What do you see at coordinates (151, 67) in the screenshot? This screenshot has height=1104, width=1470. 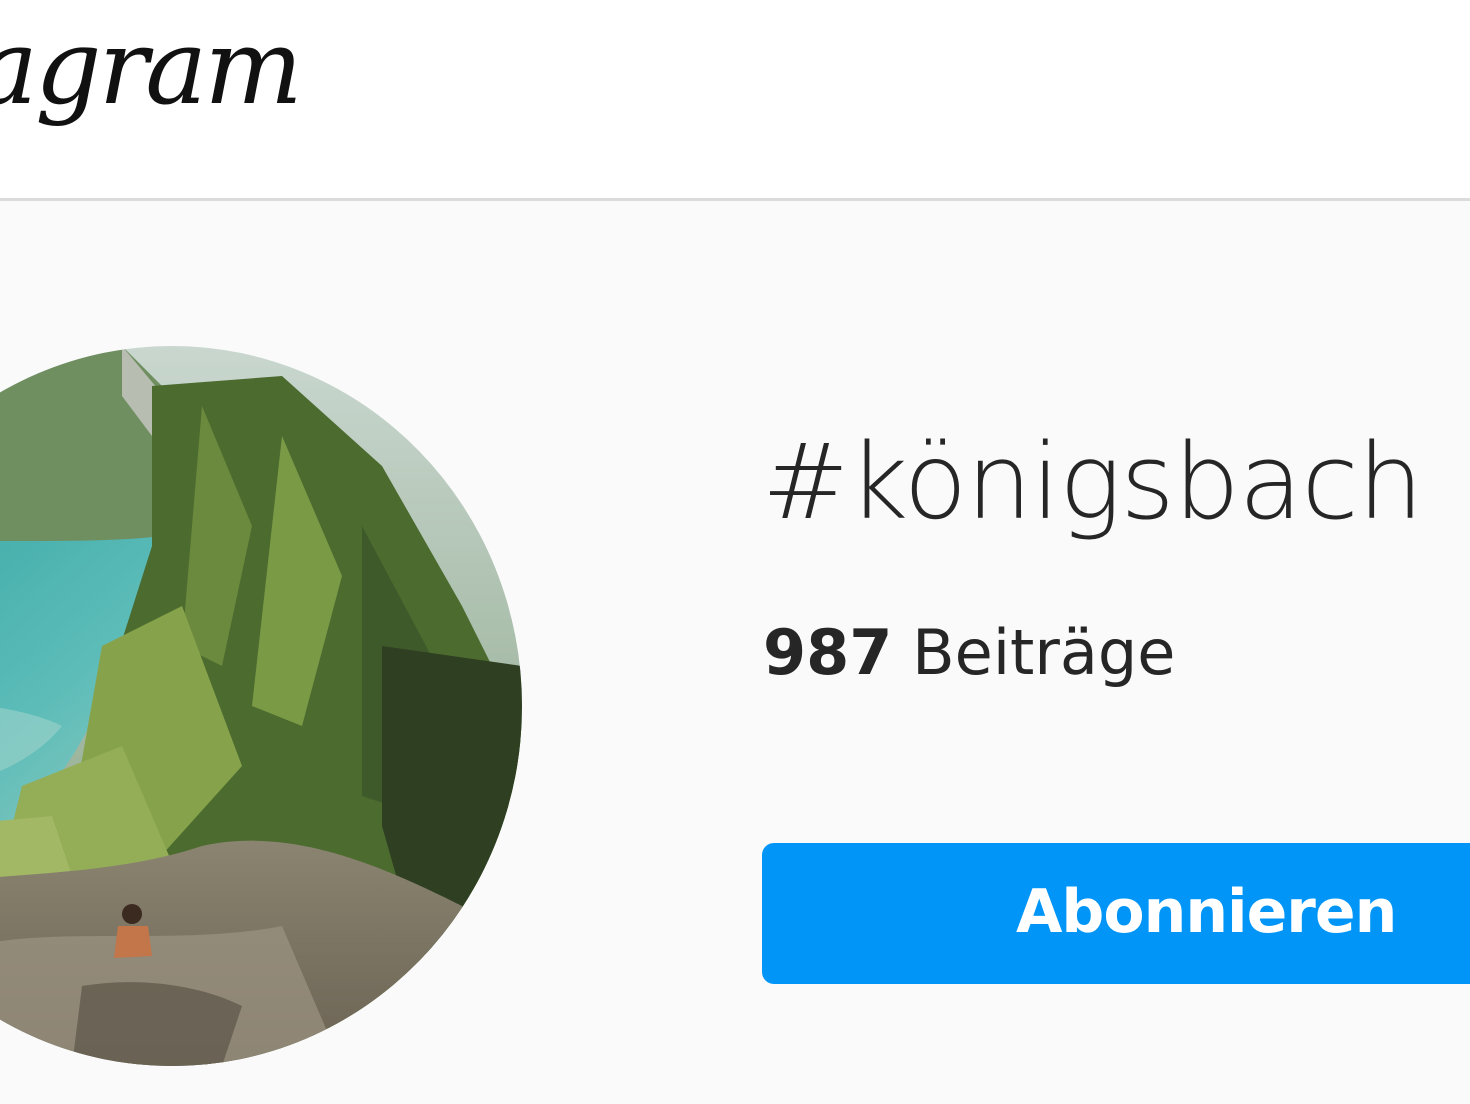 I see `logo-wordmark: agram` at bounding box center [151, 67].